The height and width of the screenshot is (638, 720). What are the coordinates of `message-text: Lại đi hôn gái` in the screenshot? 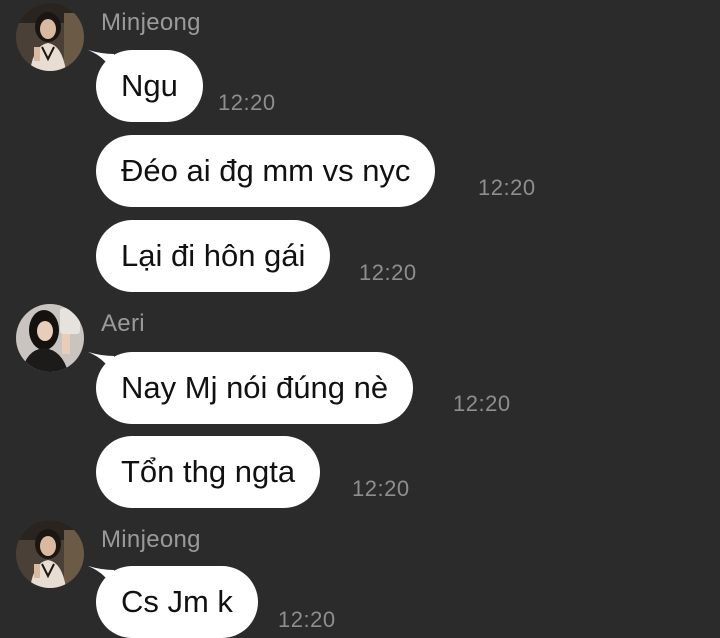 It's located at (213, 255).